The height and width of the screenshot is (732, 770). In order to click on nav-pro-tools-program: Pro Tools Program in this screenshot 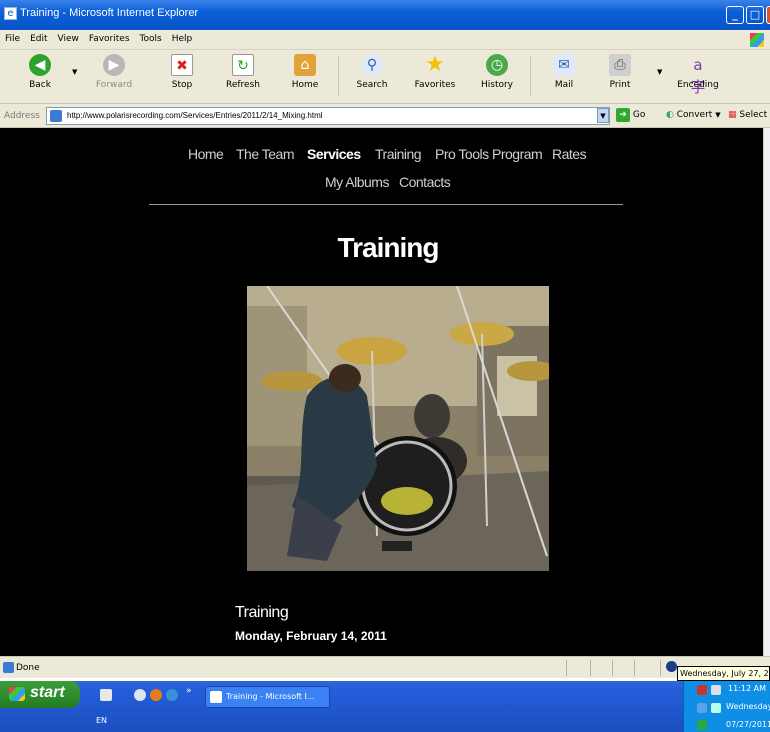, I will do `click(489, 154)`.